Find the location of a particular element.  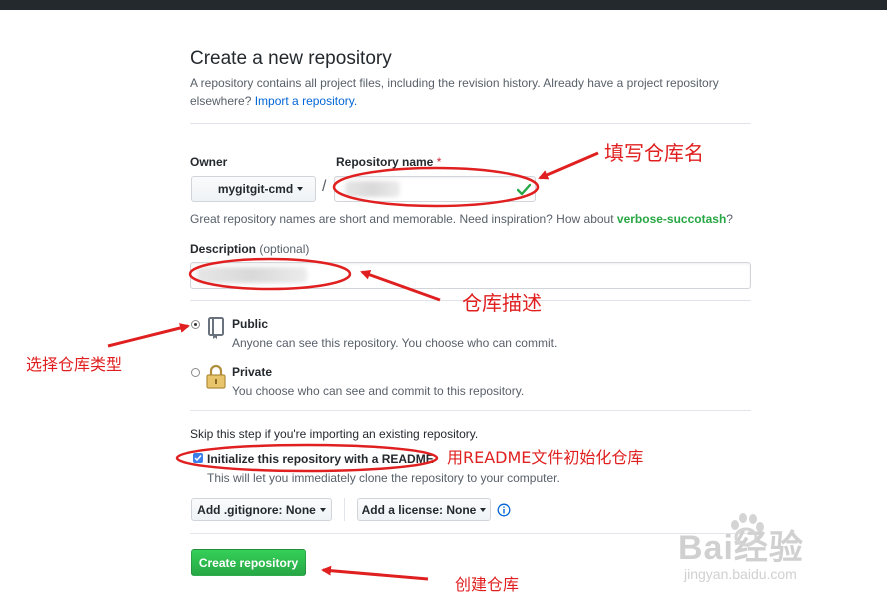

annotation-arrow-create is located at coordinates (375, 573).